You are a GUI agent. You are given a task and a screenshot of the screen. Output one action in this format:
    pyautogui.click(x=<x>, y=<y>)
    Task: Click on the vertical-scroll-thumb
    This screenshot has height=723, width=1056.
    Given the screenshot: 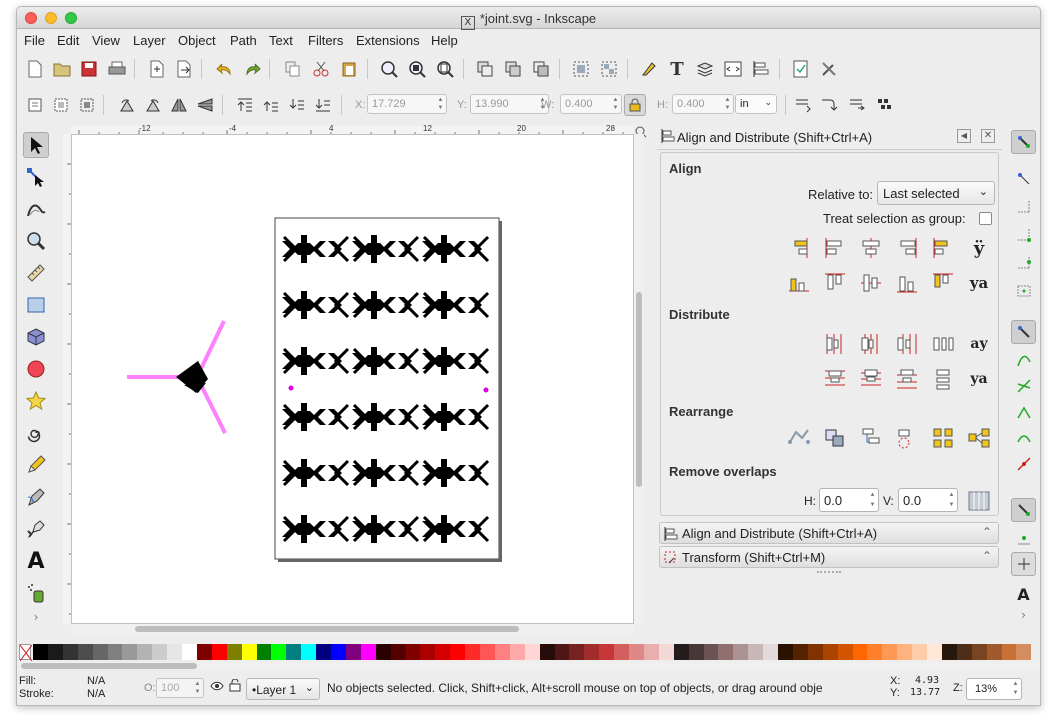 What is the action you would take?
    pyautogui.click(x=639, y=389)
    